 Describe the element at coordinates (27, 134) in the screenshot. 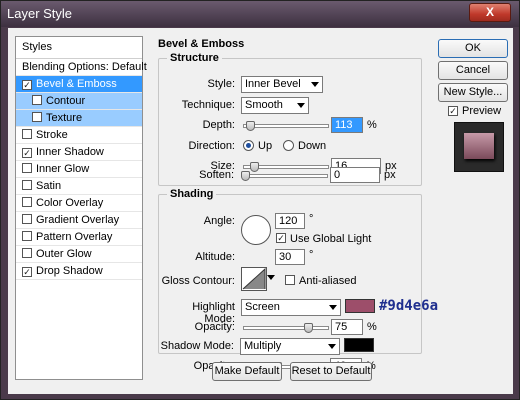

I see `stroke-checkbox` at that location.